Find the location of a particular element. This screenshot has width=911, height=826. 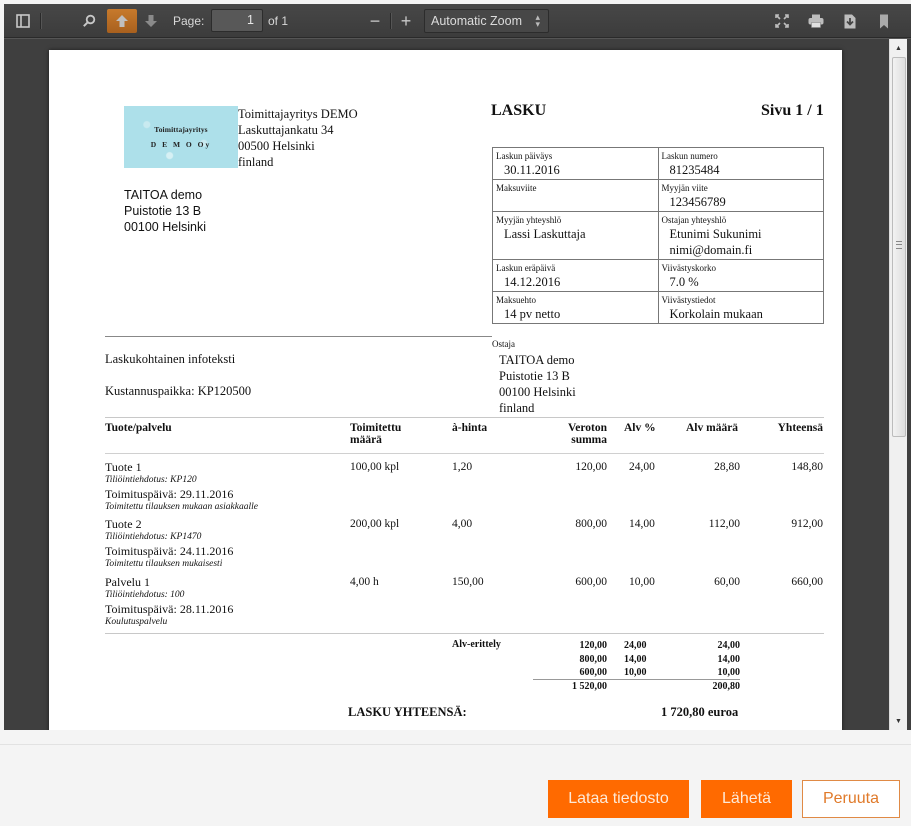

scroll-down-arrow-icon: ▼ is located at coordinates (898, 721).